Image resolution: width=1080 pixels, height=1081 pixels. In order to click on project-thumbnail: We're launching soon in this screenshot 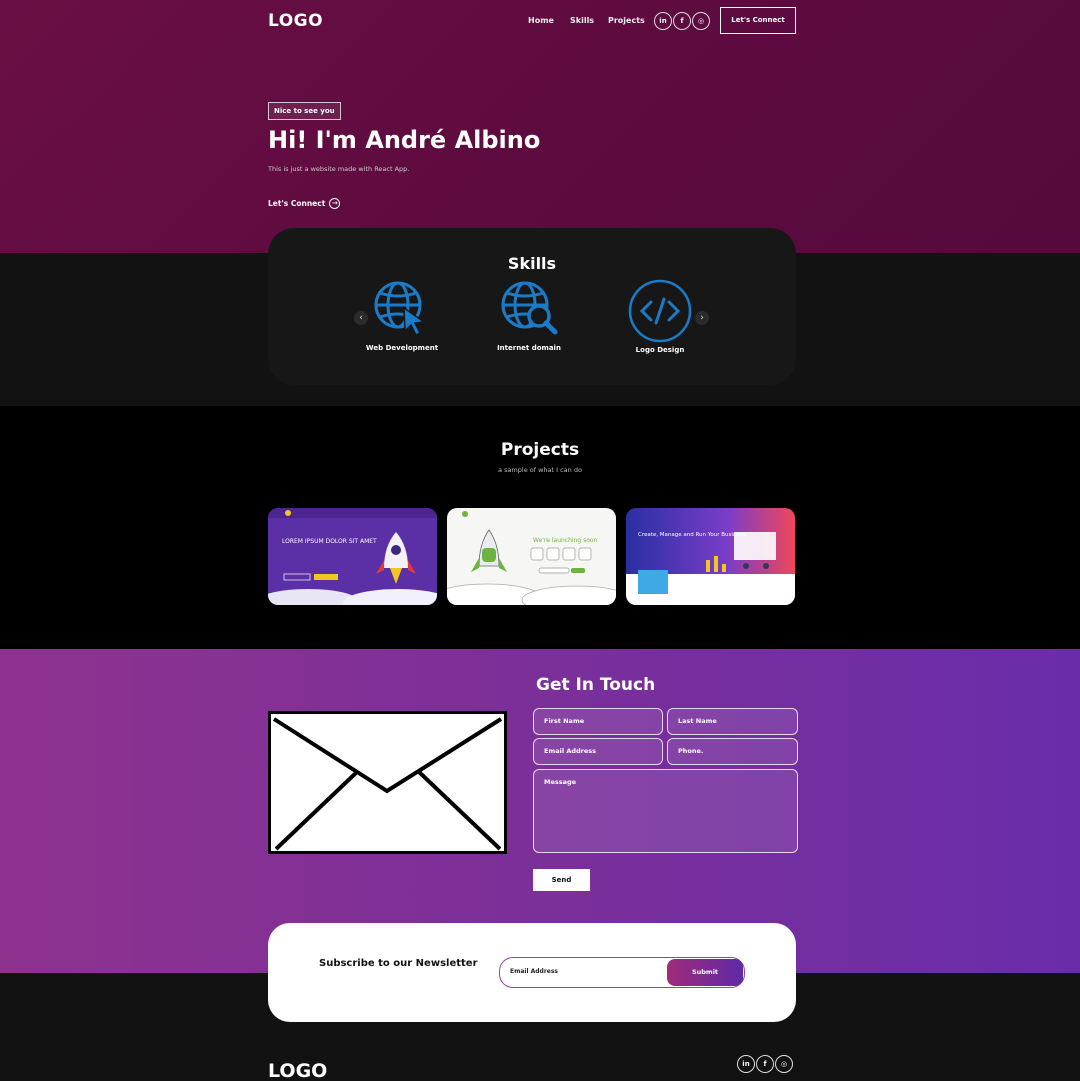, I will do `click(531, 556)`.